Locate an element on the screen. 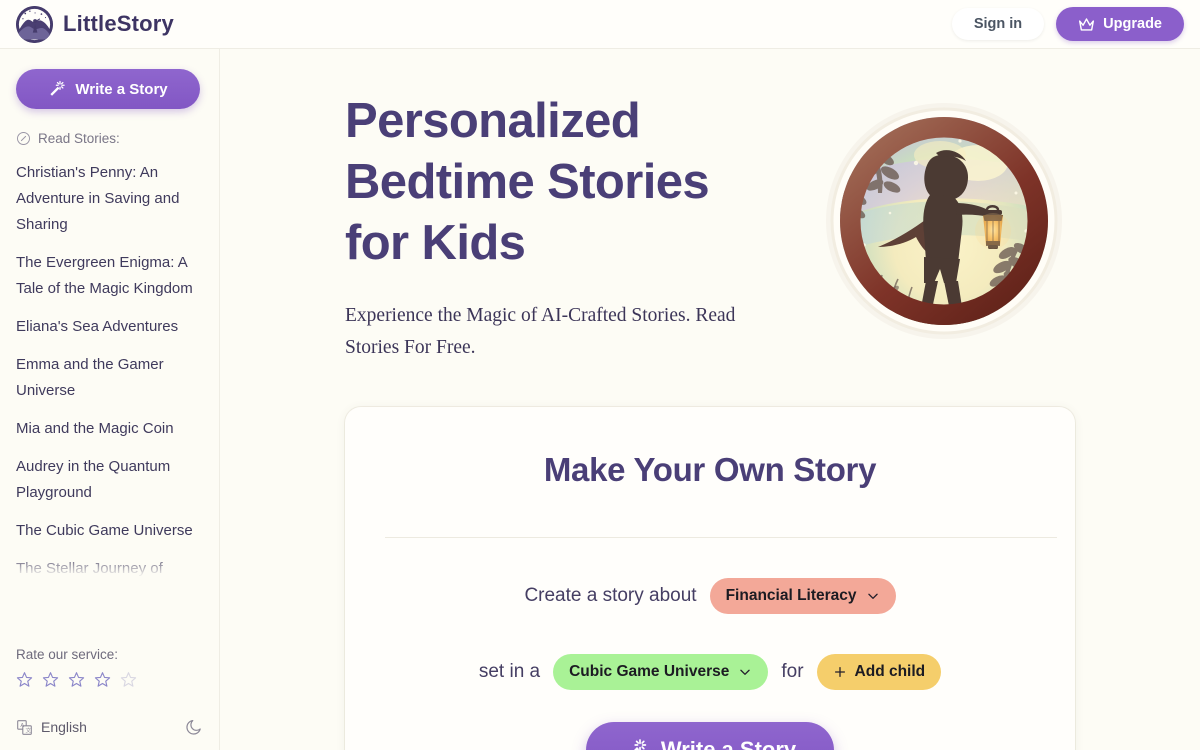 The image size is (1200, 750). sidebar-write-story-button: Write a Story is located at coordinates (108, 89).